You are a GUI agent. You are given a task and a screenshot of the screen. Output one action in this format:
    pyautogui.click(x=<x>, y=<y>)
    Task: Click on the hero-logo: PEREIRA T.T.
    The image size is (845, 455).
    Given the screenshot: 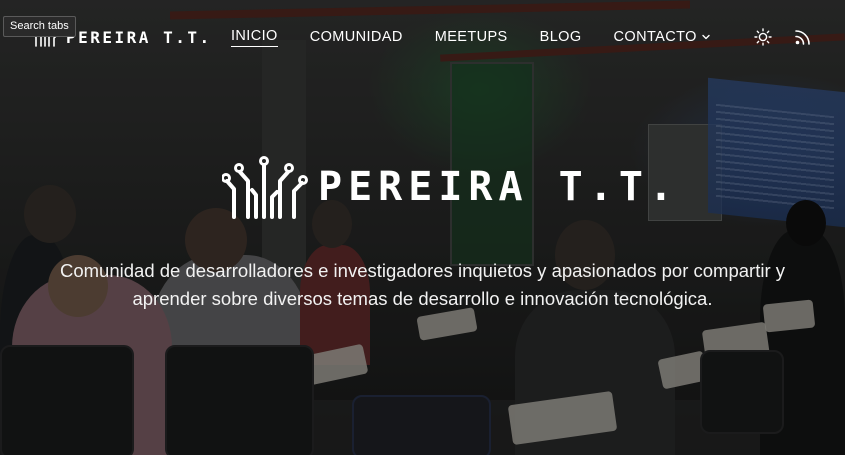 What is the action you would take?
    pyautogui.click(x=450, y=187)
    